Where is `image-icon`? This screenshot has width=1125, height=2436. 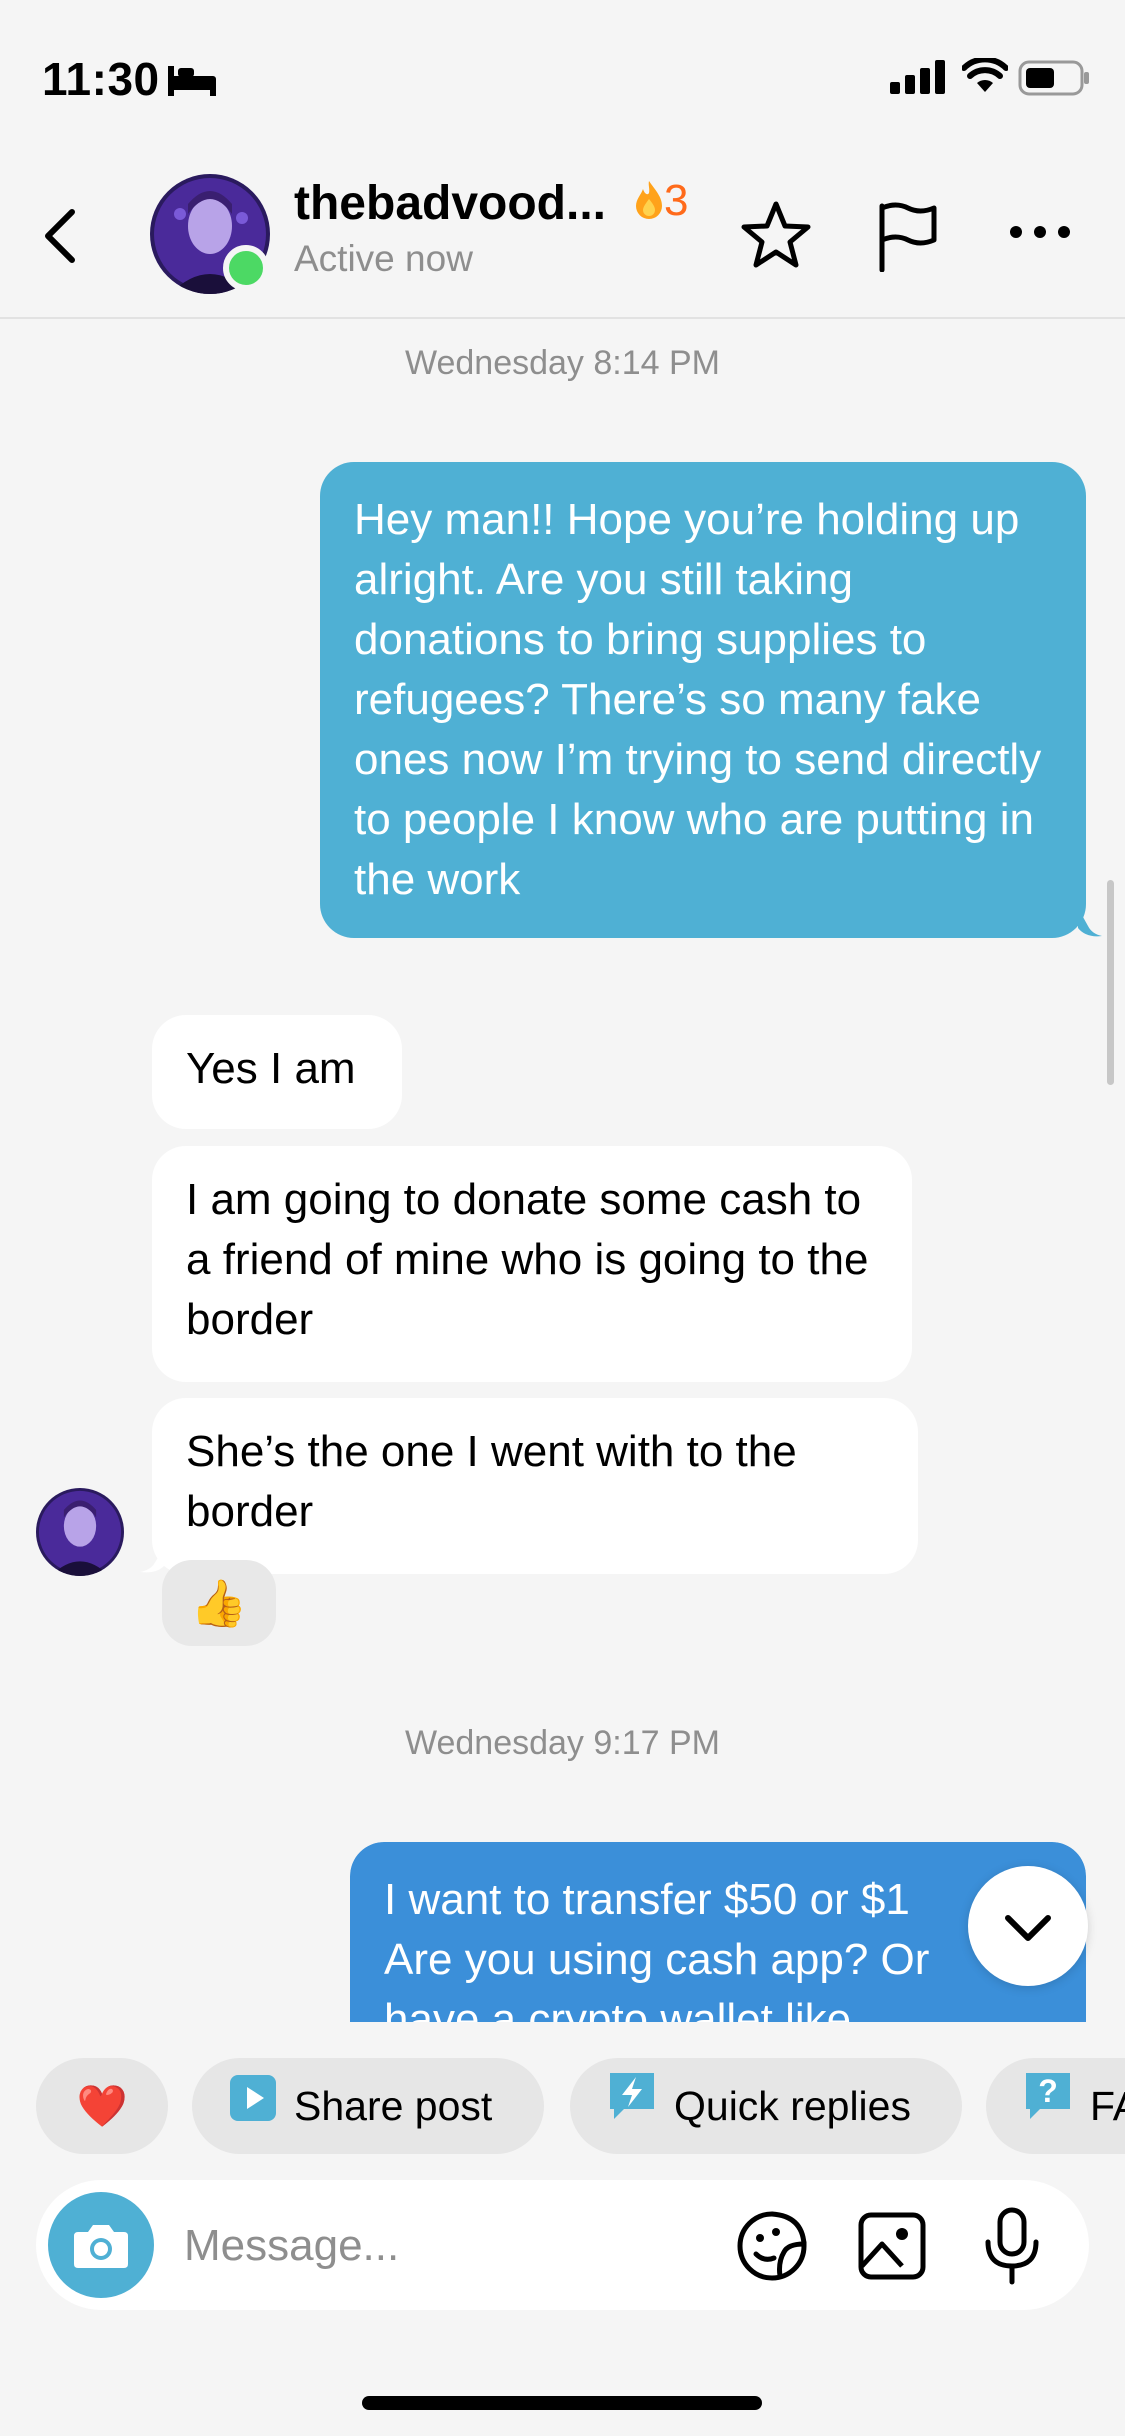 image-icon is located at coordinates (892, 2248).